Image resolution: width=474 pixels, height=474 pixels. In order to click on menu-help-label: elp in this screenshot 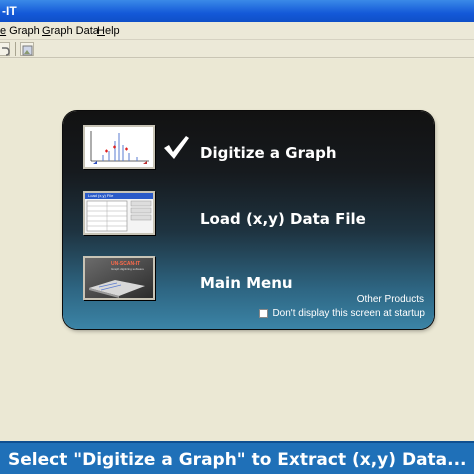, I will do `click(112, 31)`.